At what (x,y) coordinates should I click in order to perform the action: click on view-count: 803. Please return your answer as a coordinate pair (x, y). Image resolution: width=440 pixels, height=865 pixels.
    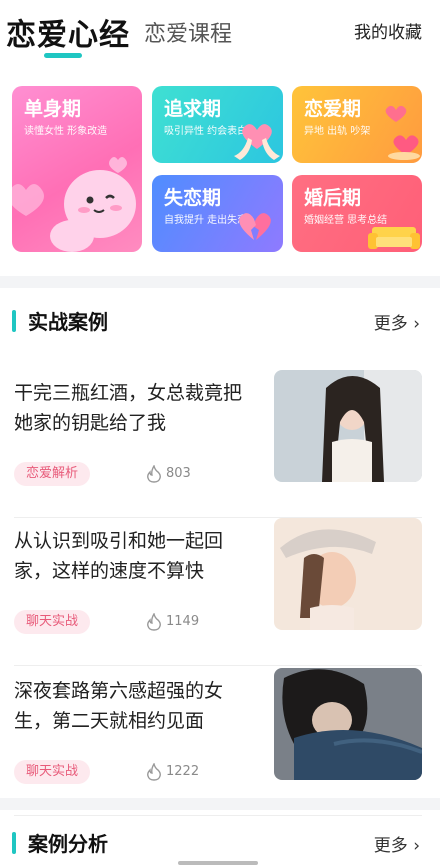
    Looking at the image, I should click on (178, 473).